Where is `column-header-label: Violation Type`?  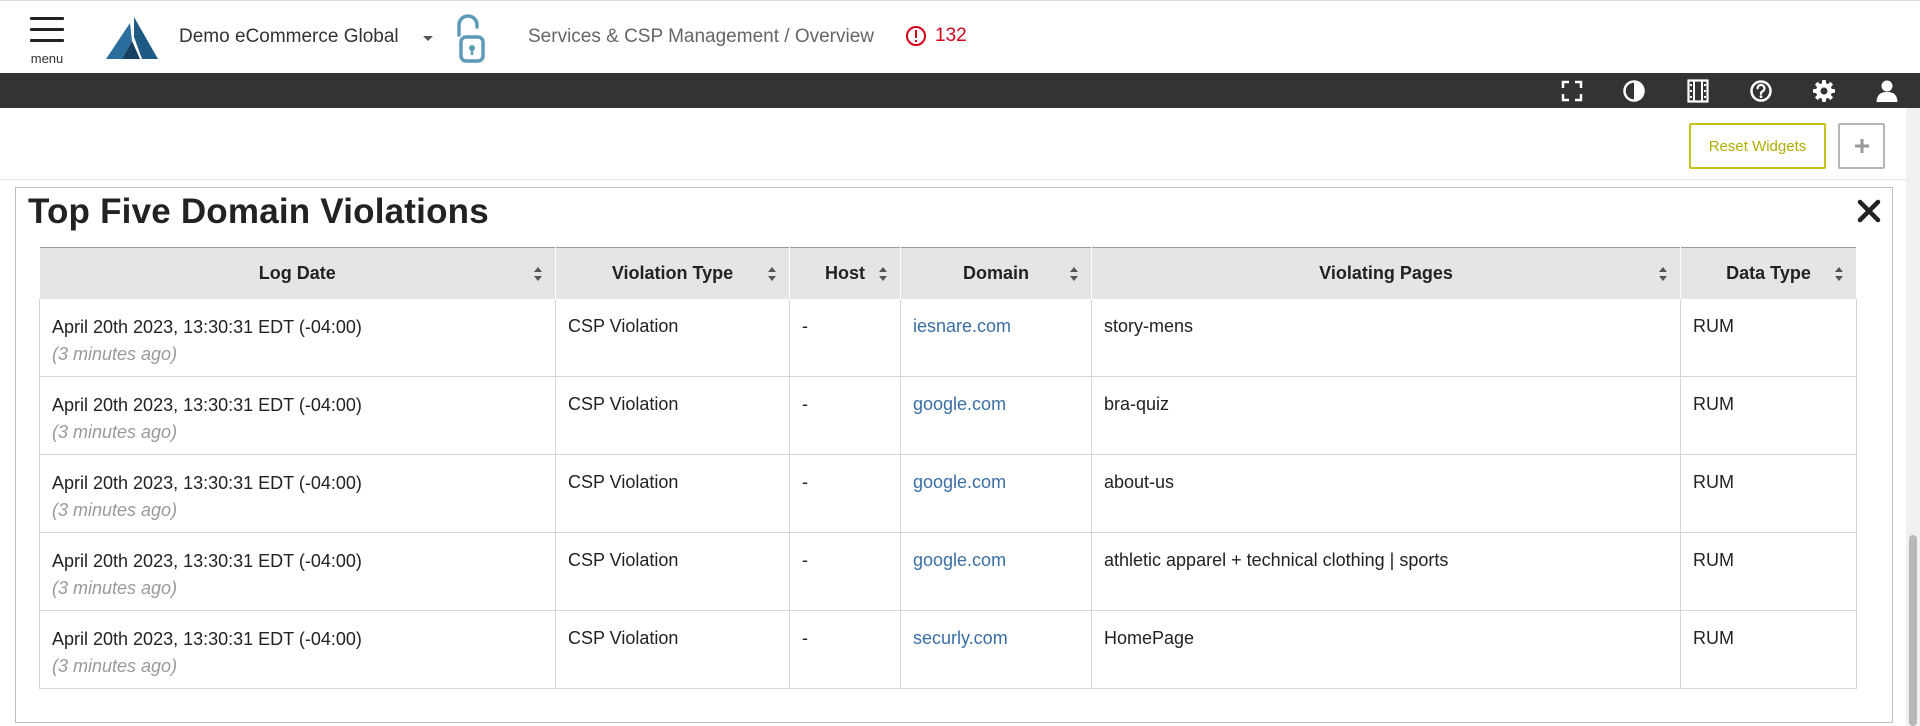
column-header-label: Violation Type is located at coordinates (672, 272).